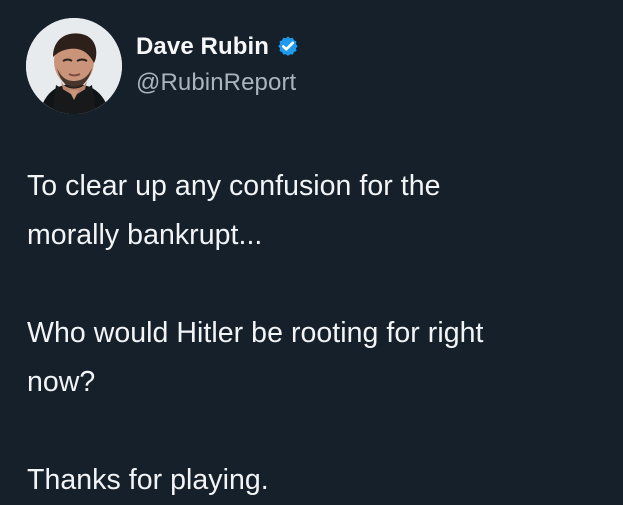 The image size is (623, 505). Describe the element at coordinates (216, 83) in the screenshot. I see `author-handle: @RubinReport` at that location.